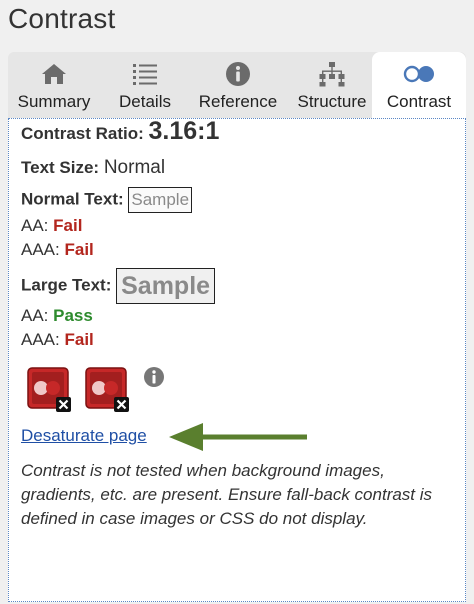 This screenshot has height=604, width=474. I want to click on tab-details: Details, so click(145, 85).